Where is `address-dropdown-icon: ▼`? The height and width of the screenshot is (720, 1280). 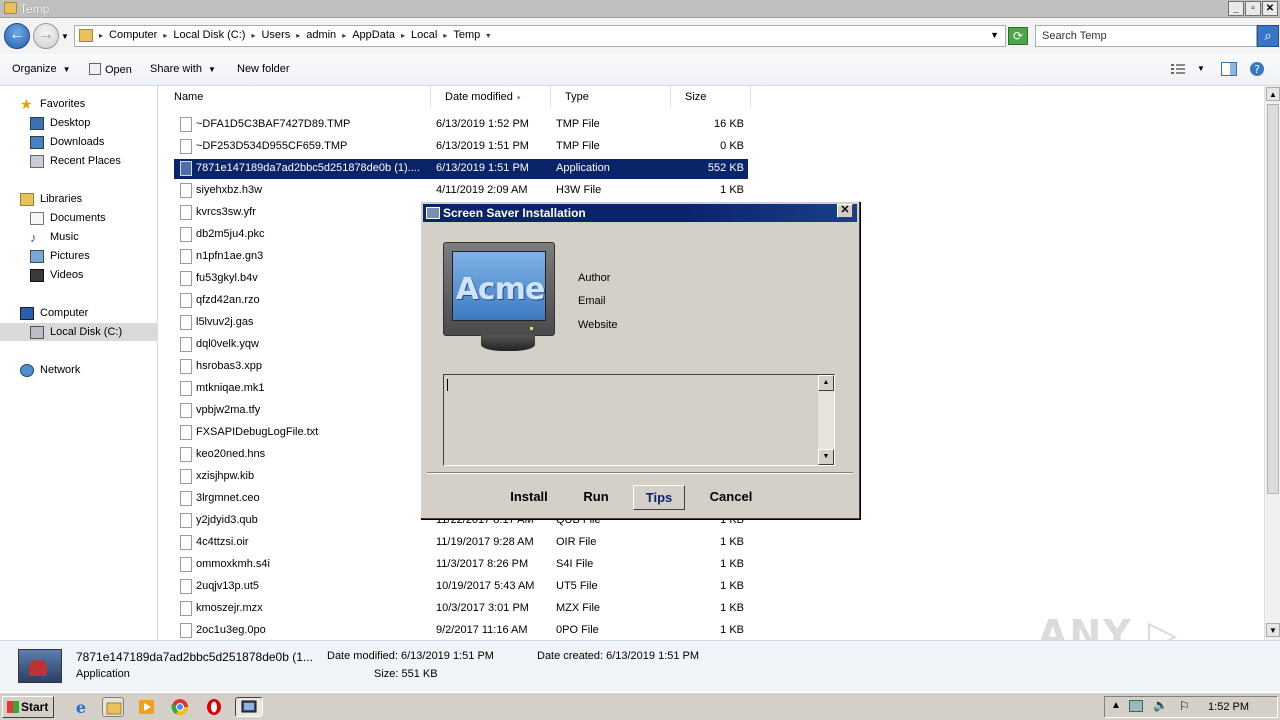 address-dropdown-icon: ▼ is located at coordinates (994, 35).